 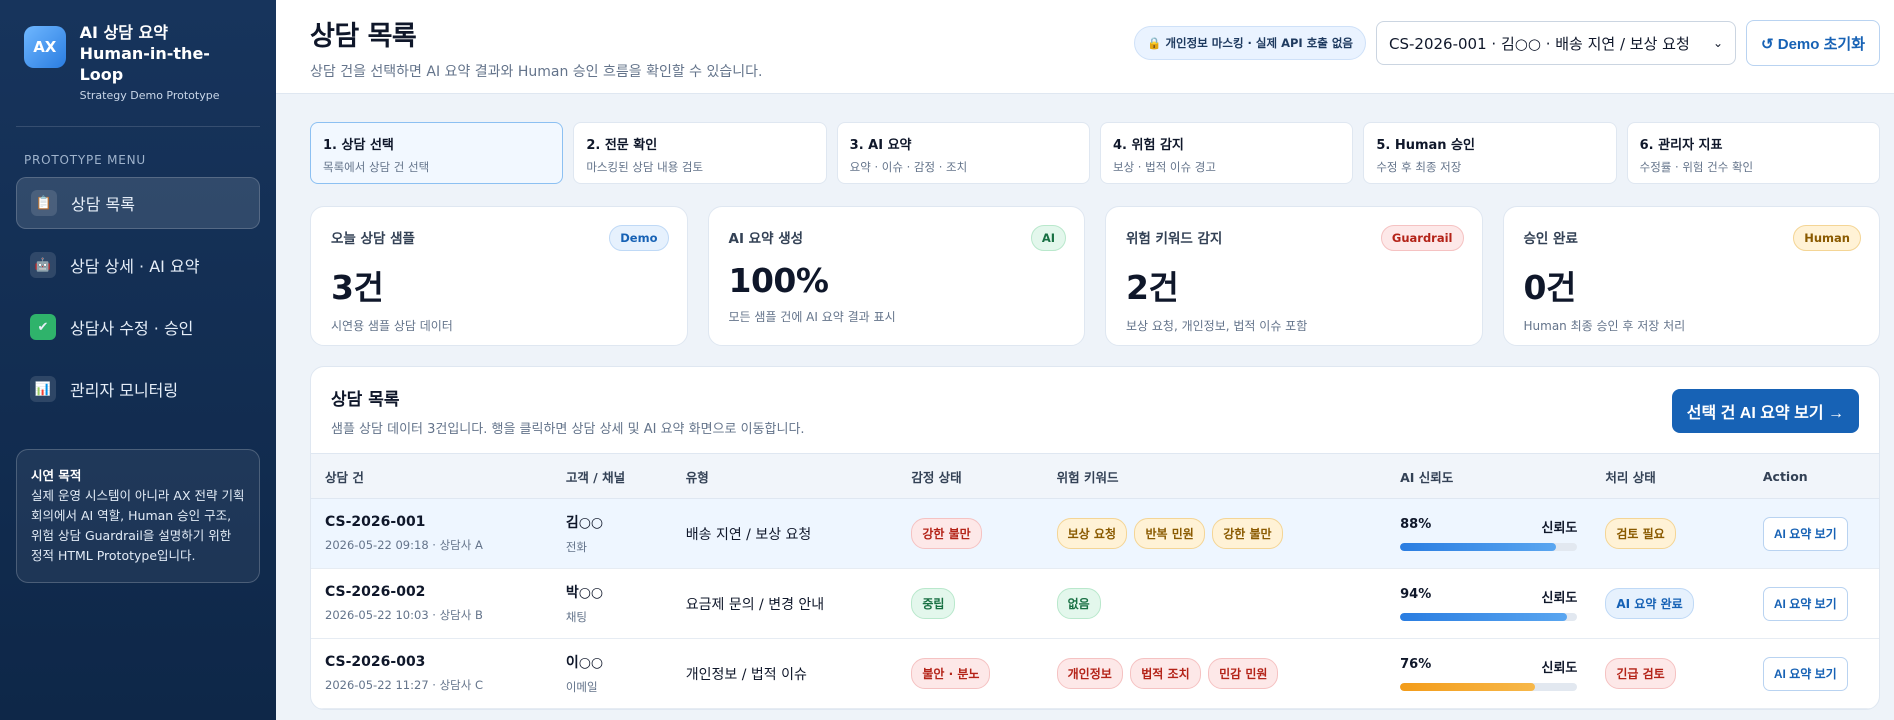 I want to click on view-ai-summary-button: 선택 건 AI 요약 보기 →, so click(x=1765, y=411).